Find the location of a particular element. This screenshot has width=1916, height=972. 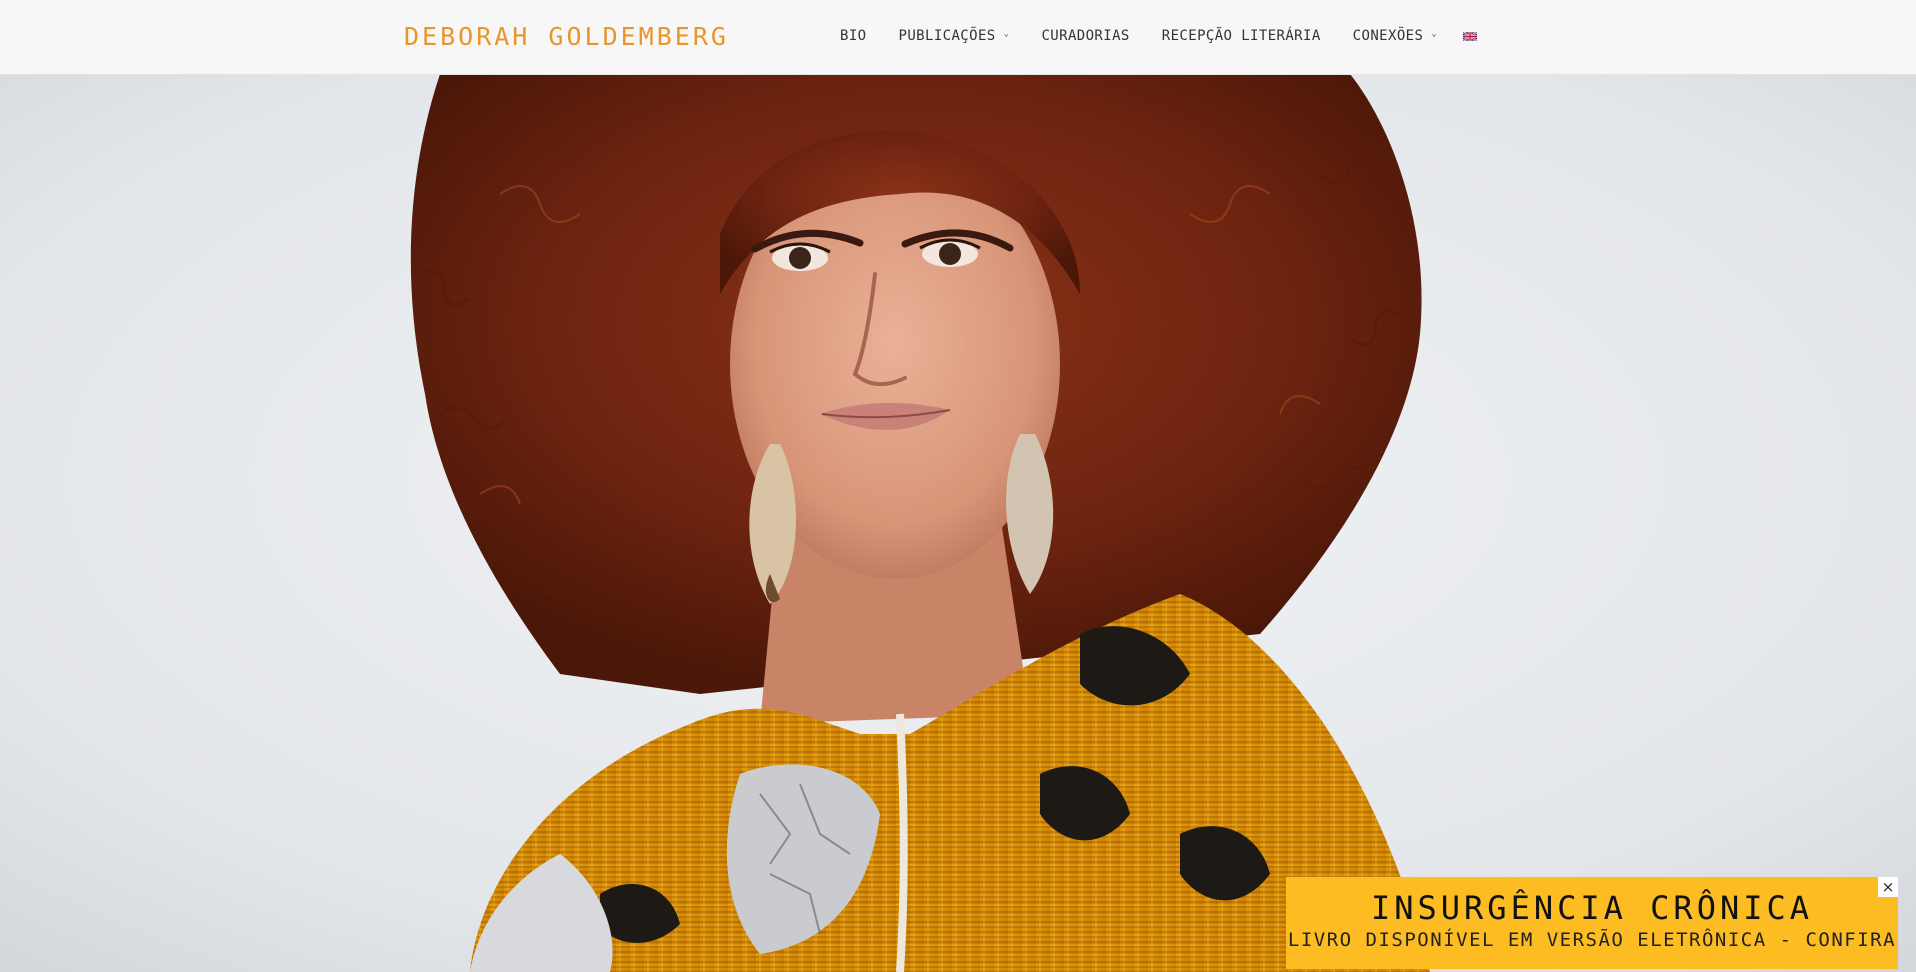

uk-flag-icon is located at coordinates (1470, 36).